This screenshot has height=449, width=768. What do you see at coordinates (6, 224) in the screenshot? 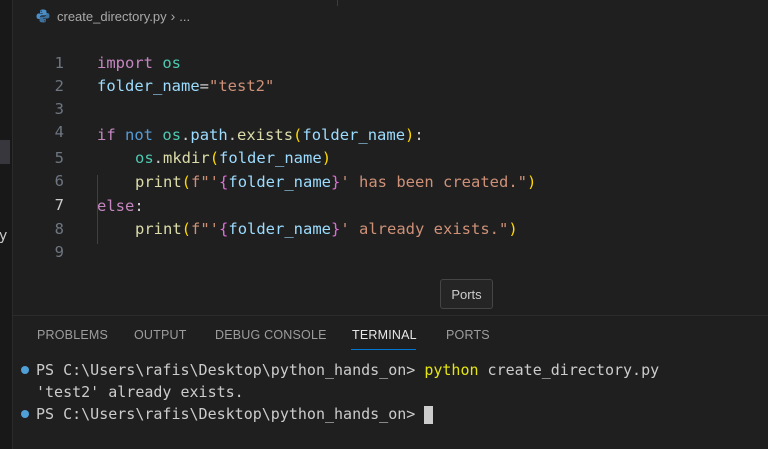
I see `explorer-sidebar-partial: y` at bounding box center [6, 224].